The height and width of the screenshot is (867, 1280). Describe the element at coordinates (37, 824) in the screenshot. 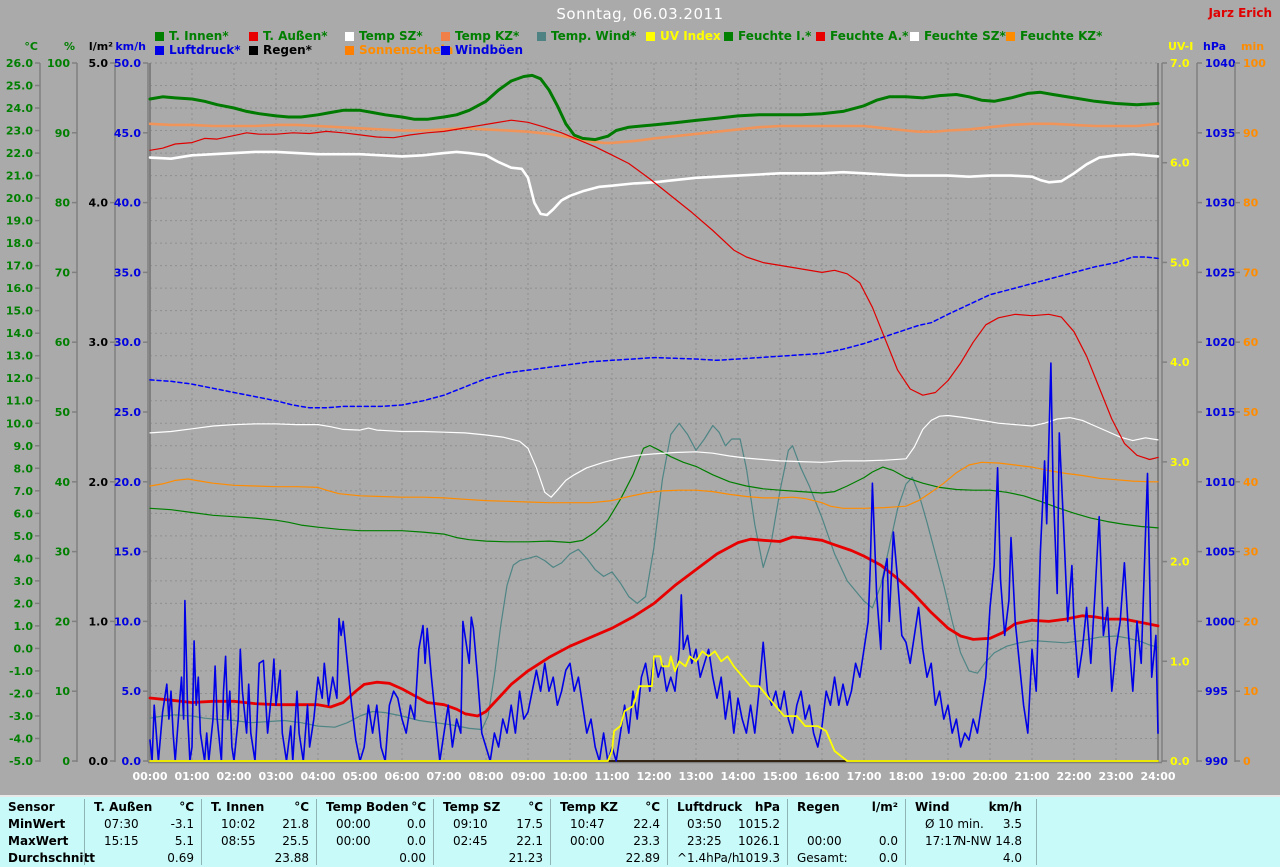

I see `table-row-label: MinWert` at that location.